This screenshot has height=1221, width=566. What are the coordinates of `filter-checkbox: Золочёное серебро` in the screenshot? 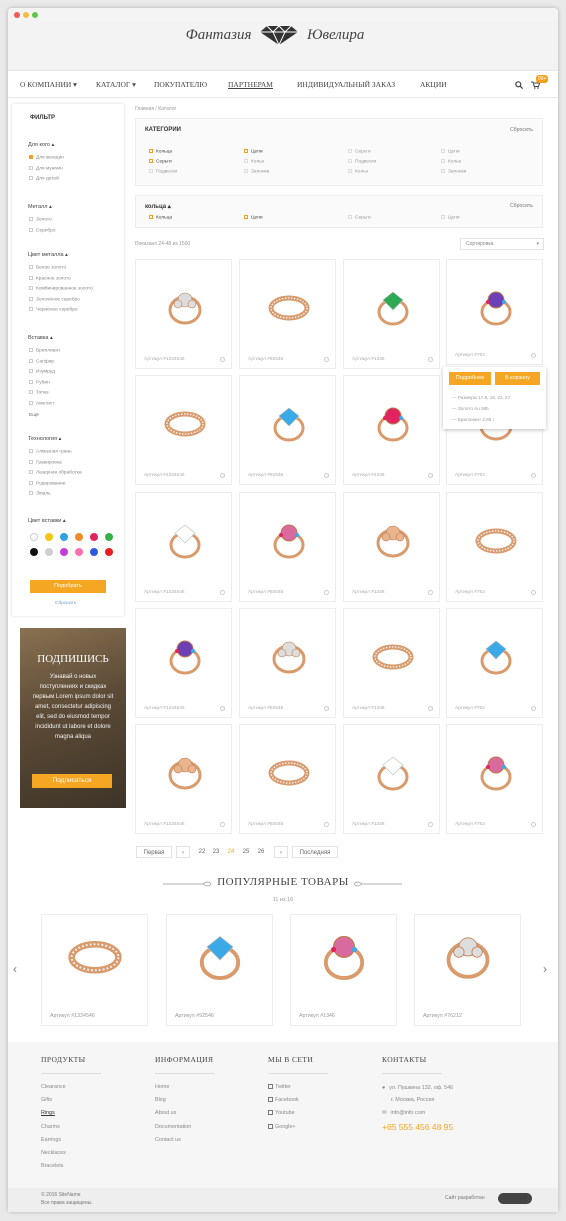 It's located at (54, 299).